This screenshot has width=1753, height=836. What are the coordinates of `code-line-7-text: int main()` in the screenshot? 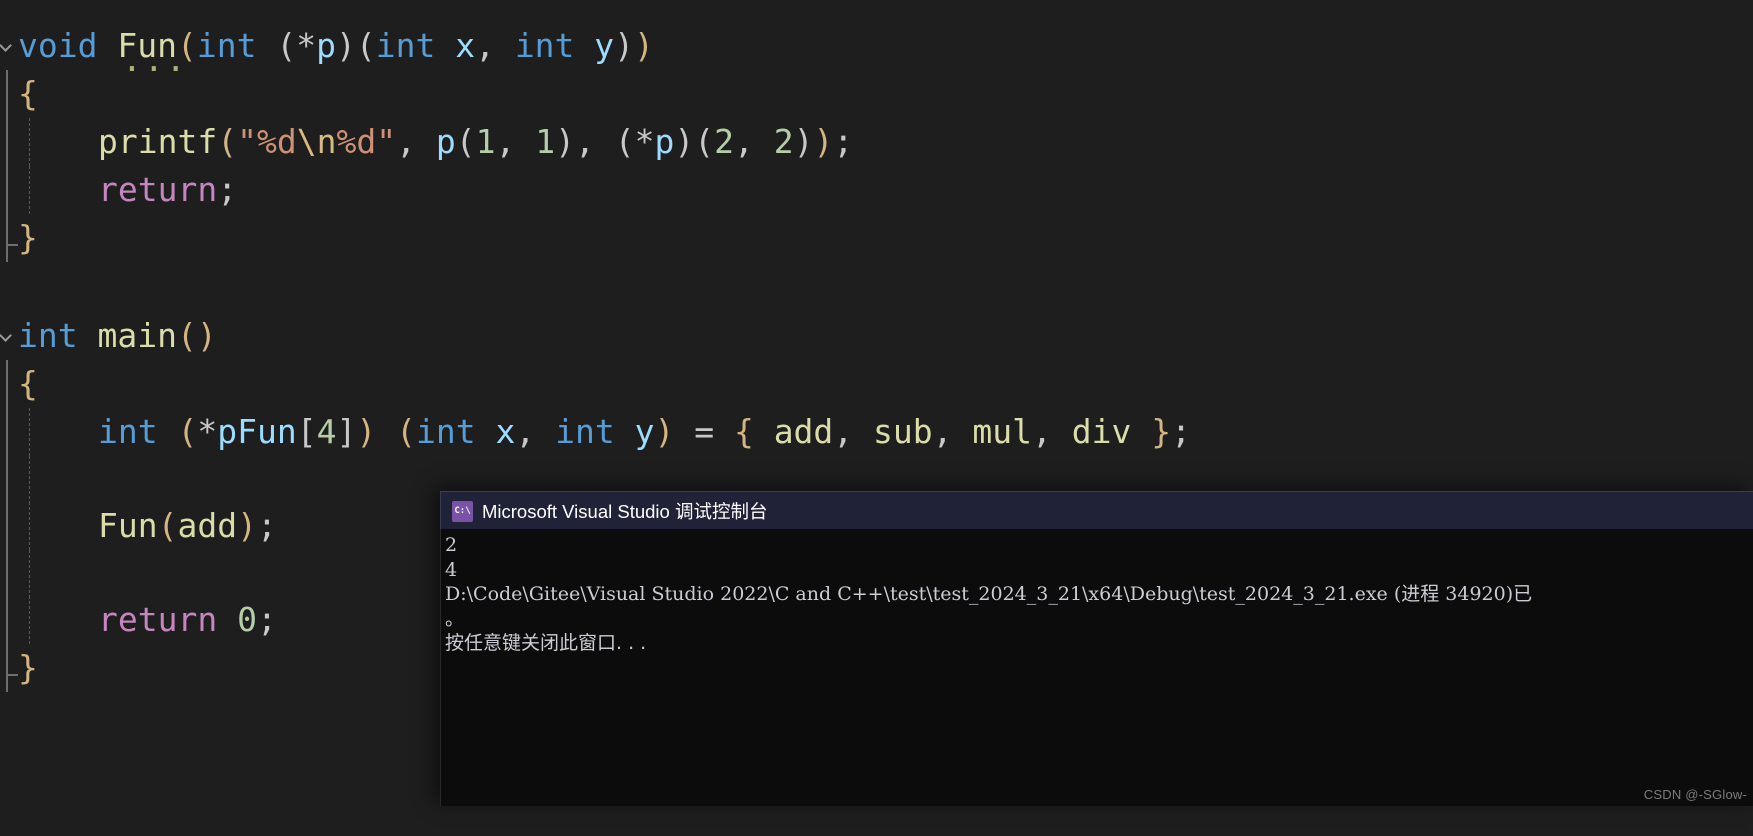 It's located at (117, 335).